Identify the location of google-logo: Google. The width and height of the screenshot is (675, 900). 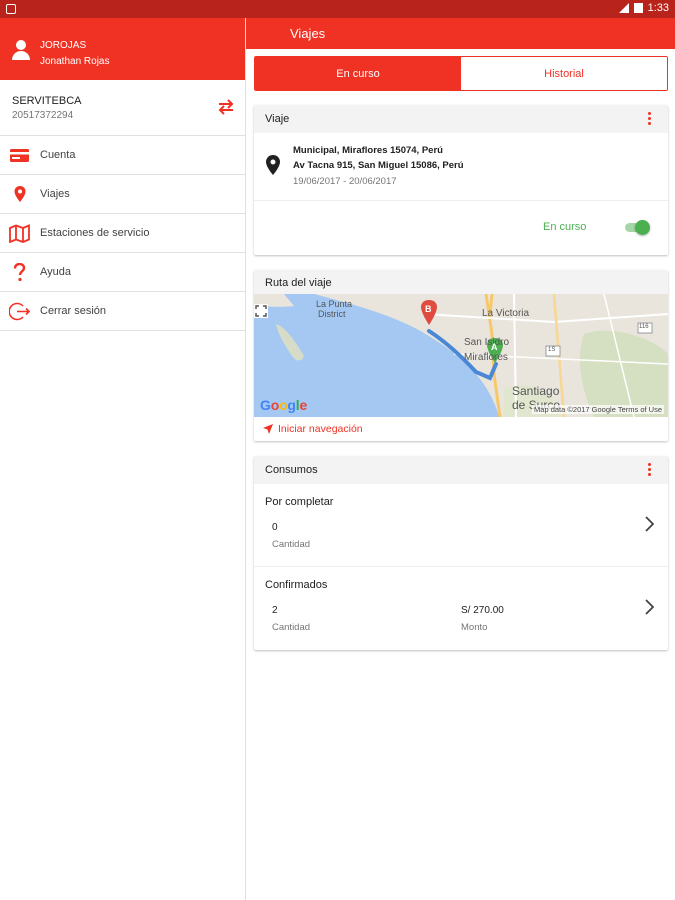
(284, 405).